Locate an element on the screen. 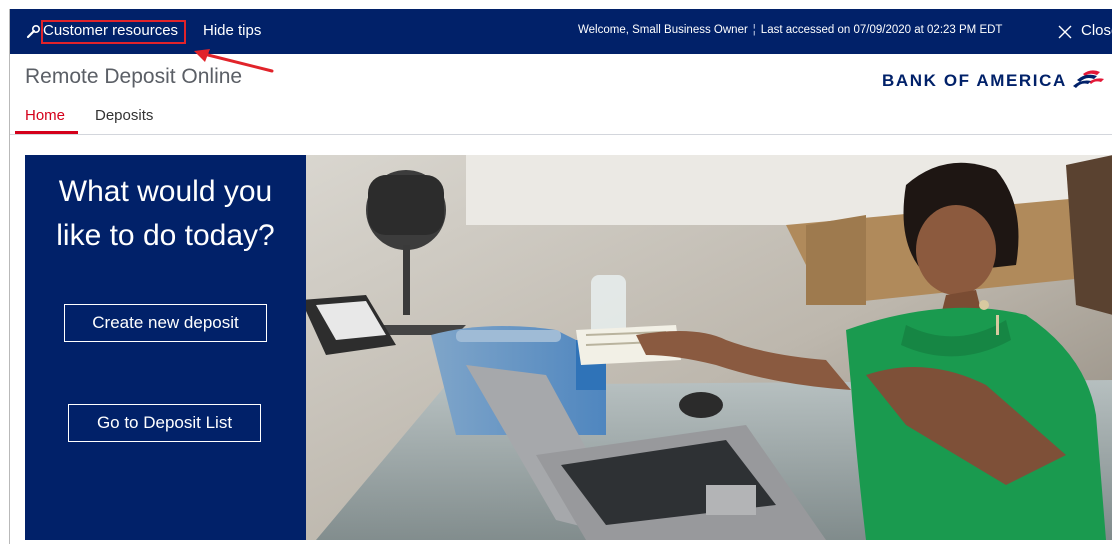 The width and height of the screenshot is (1112, 544). bank-logo: BANK OF AMERICA is located at coordinates (993, 80).